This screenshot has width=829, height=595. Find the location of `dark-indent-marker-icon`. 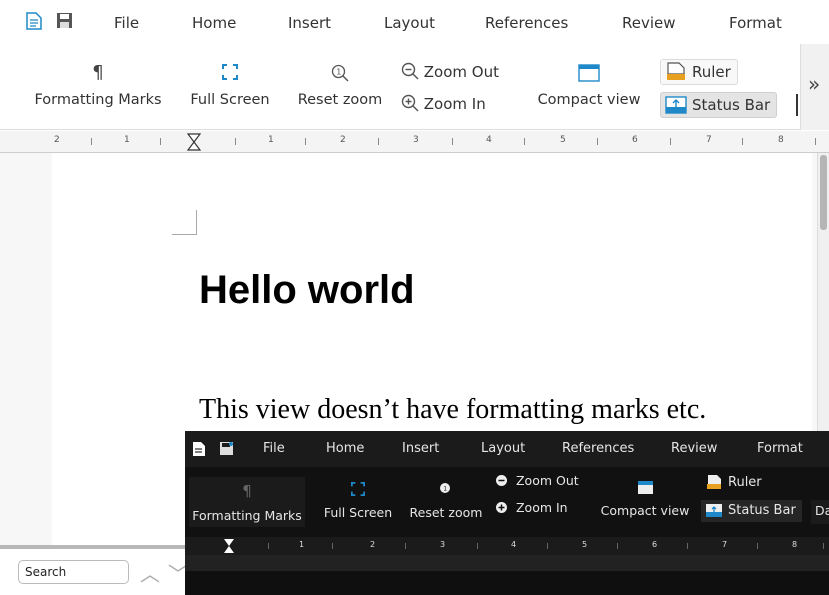

dark-indent-marker-icon is located at coordinates (229, 546).